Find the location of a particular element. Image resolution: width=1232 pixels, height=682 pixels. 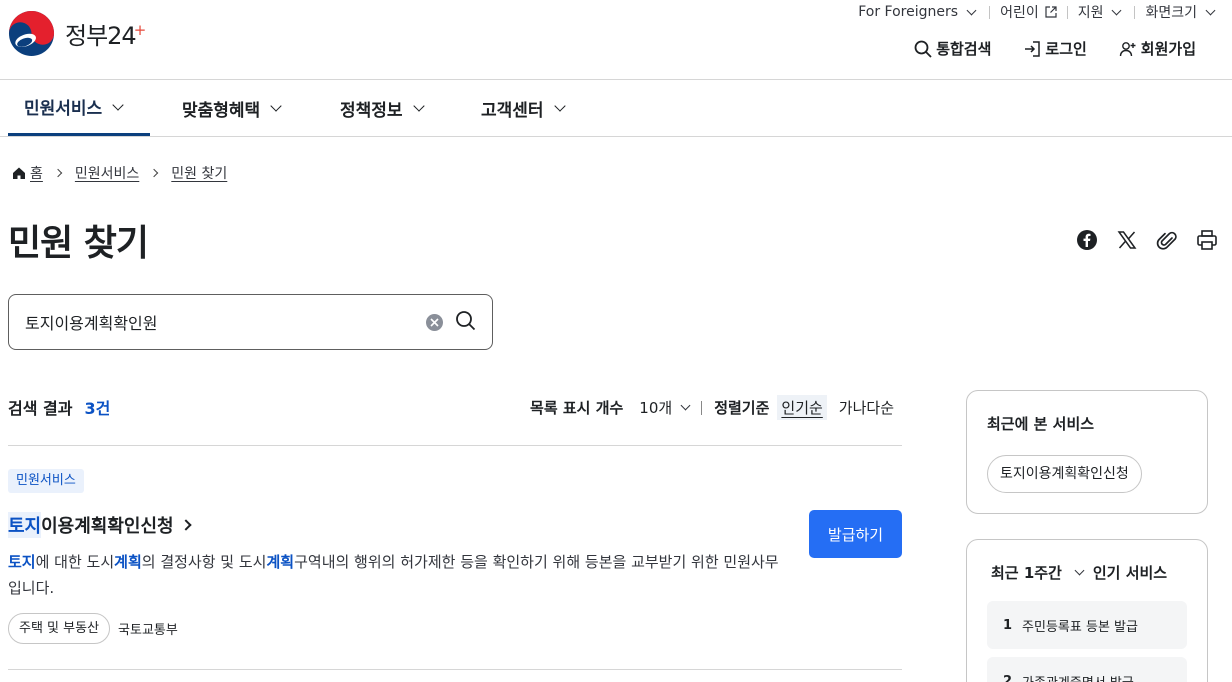

page-title: 민원 찾기 is located at coordinates (78, 243).